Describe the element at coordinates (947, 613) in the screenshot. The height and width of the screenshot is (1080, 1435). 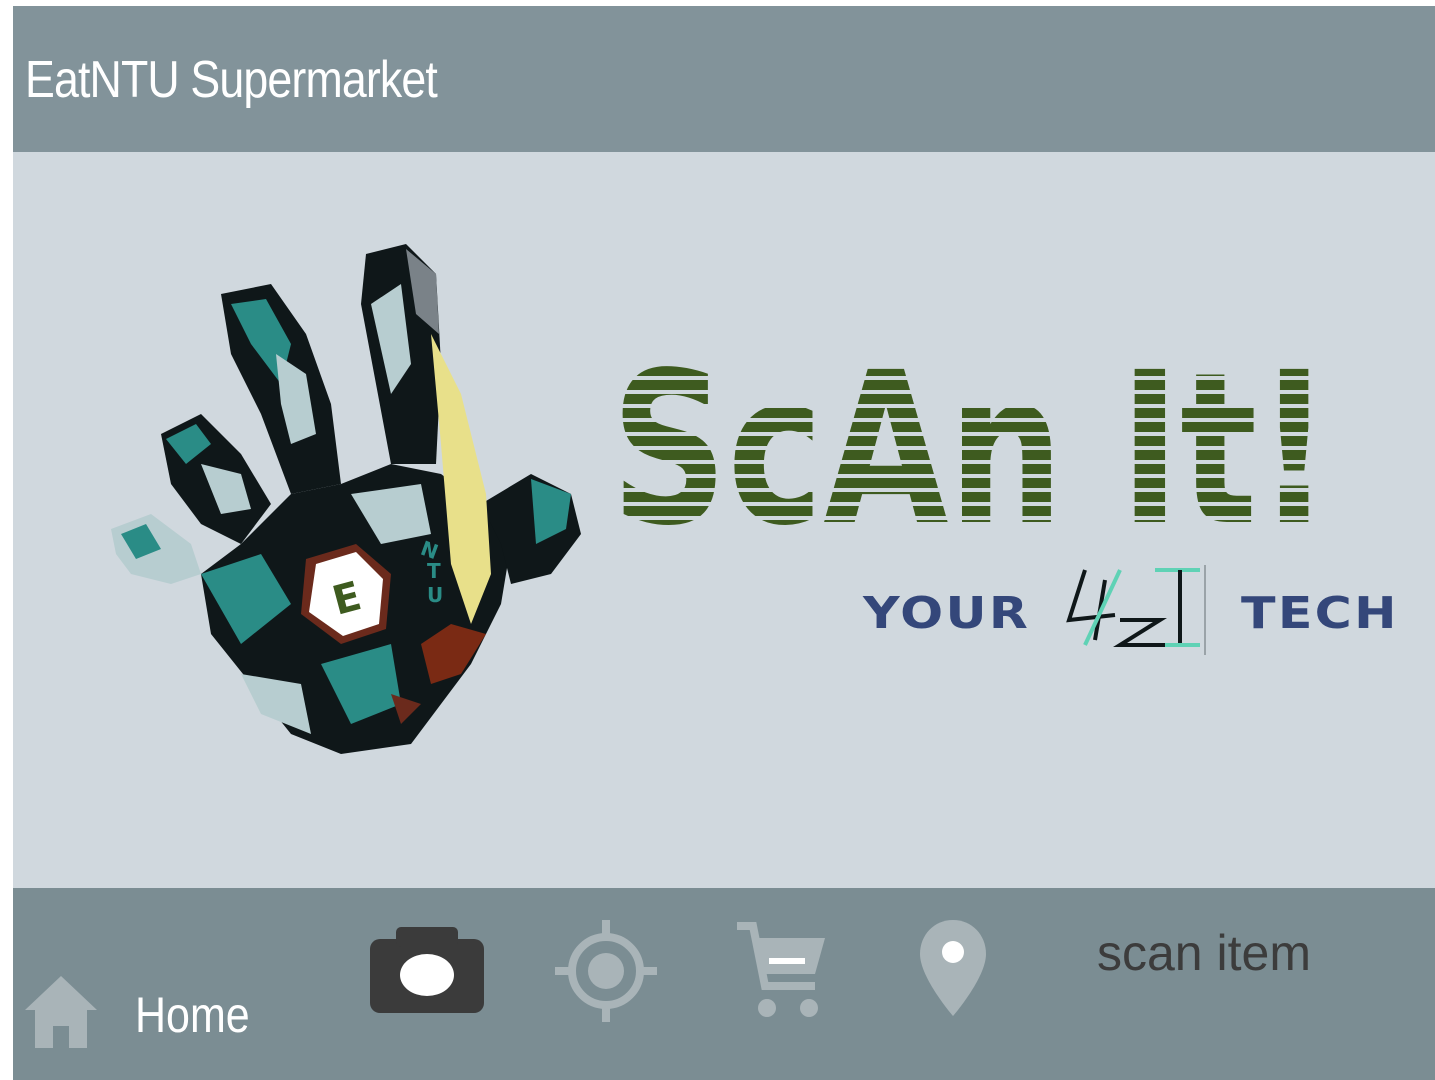
I see `tagline-your: YOUR` at that location.